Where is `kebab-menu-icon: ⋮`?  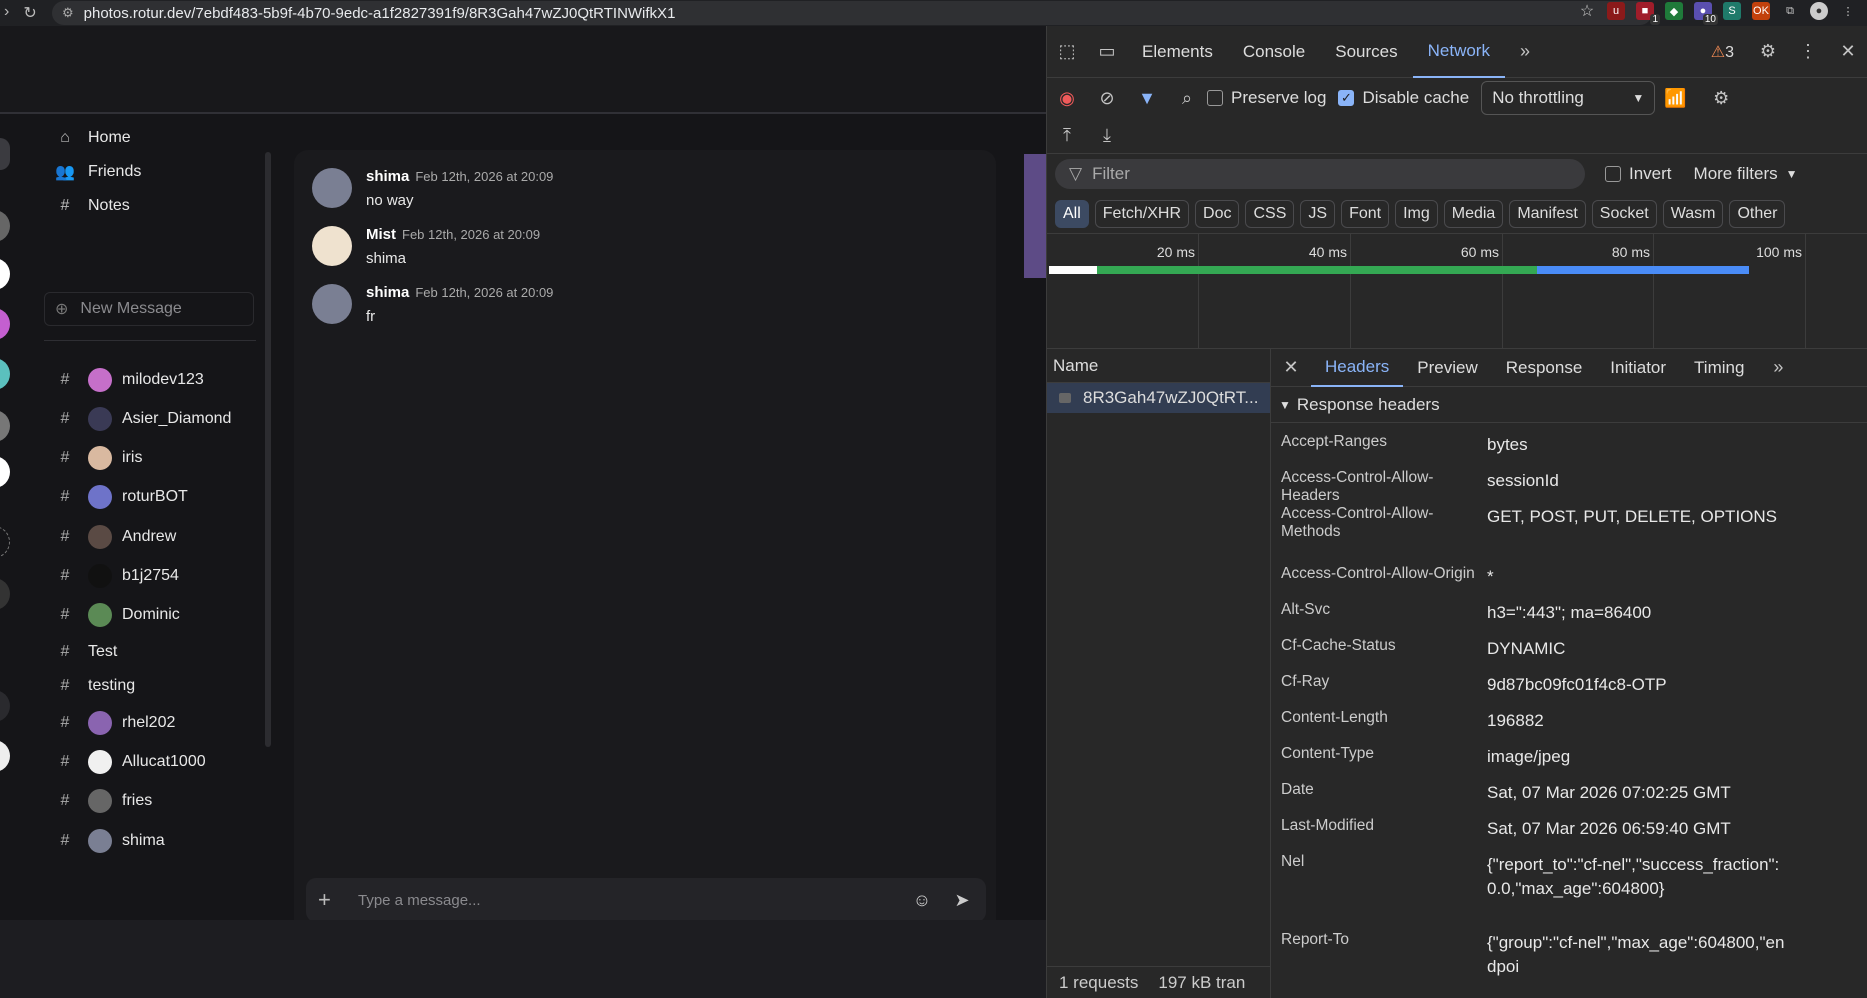 kebab-menu-icon: ⋮ is located at coordinates (1808, 51).